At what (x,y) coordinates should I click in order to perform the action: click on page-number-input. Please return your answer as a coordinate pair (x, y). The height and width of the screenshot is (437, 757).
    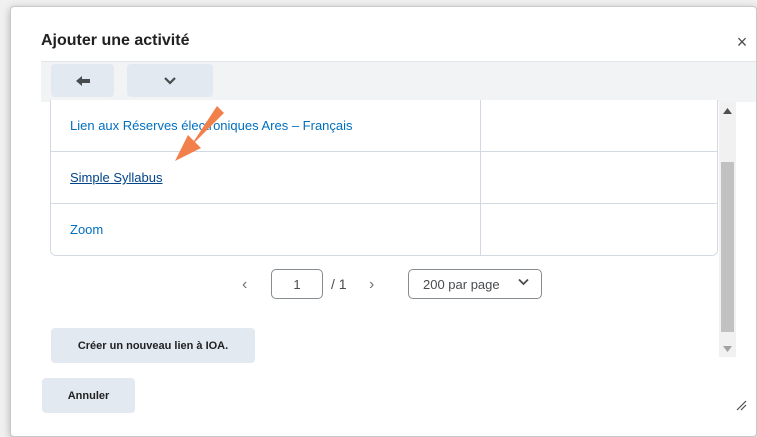
    Looking at the image, I should click on (297, 284).